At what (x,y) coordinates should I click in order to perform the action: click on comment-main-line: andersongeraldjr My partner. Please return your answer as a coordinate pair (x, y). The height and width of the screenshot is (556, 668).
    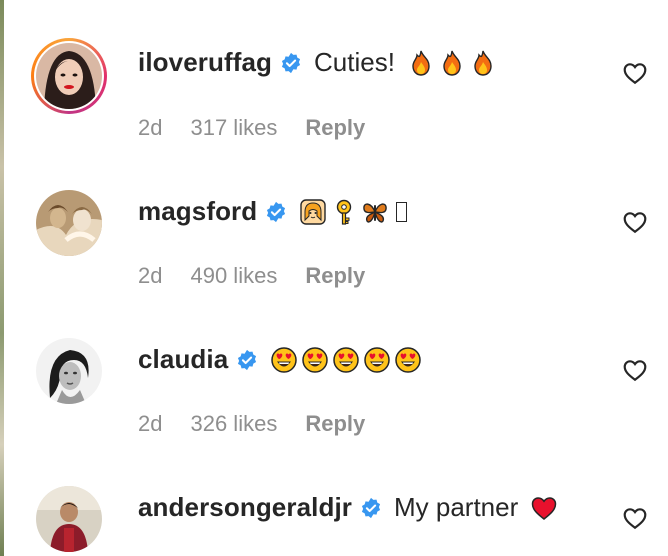
    Looking at the image, I should click on (348, 507).